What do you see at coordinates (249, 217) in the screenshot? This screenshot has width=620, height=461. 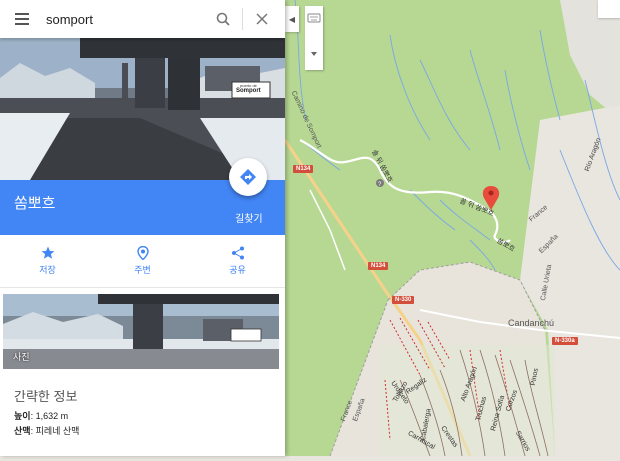 I see `directions-label: 길찾기` at bounding box center [249, 217].